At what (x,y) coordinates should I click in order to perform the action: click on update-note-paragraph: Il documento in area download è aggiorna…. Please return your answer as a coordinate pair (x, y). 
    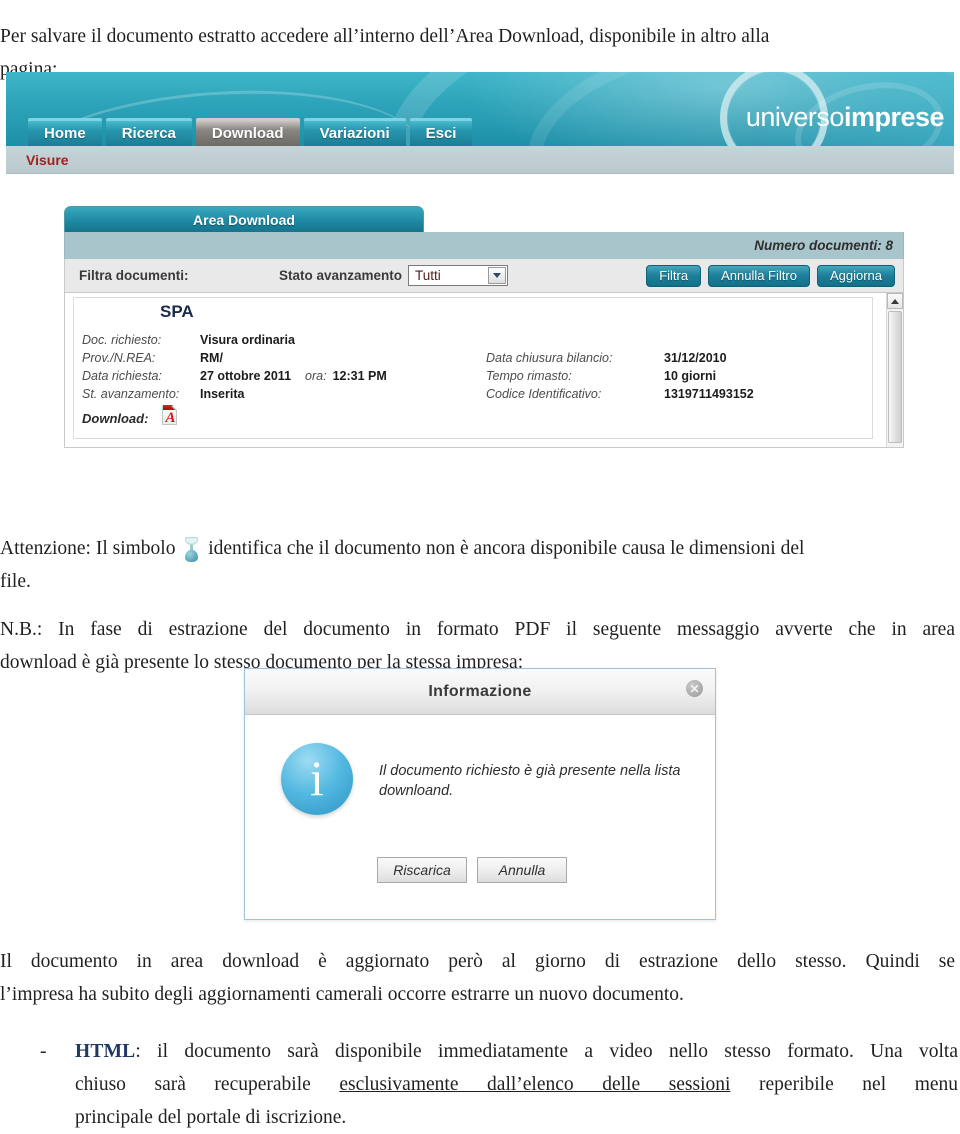
    Looking at the image, I should click on (477, 978).